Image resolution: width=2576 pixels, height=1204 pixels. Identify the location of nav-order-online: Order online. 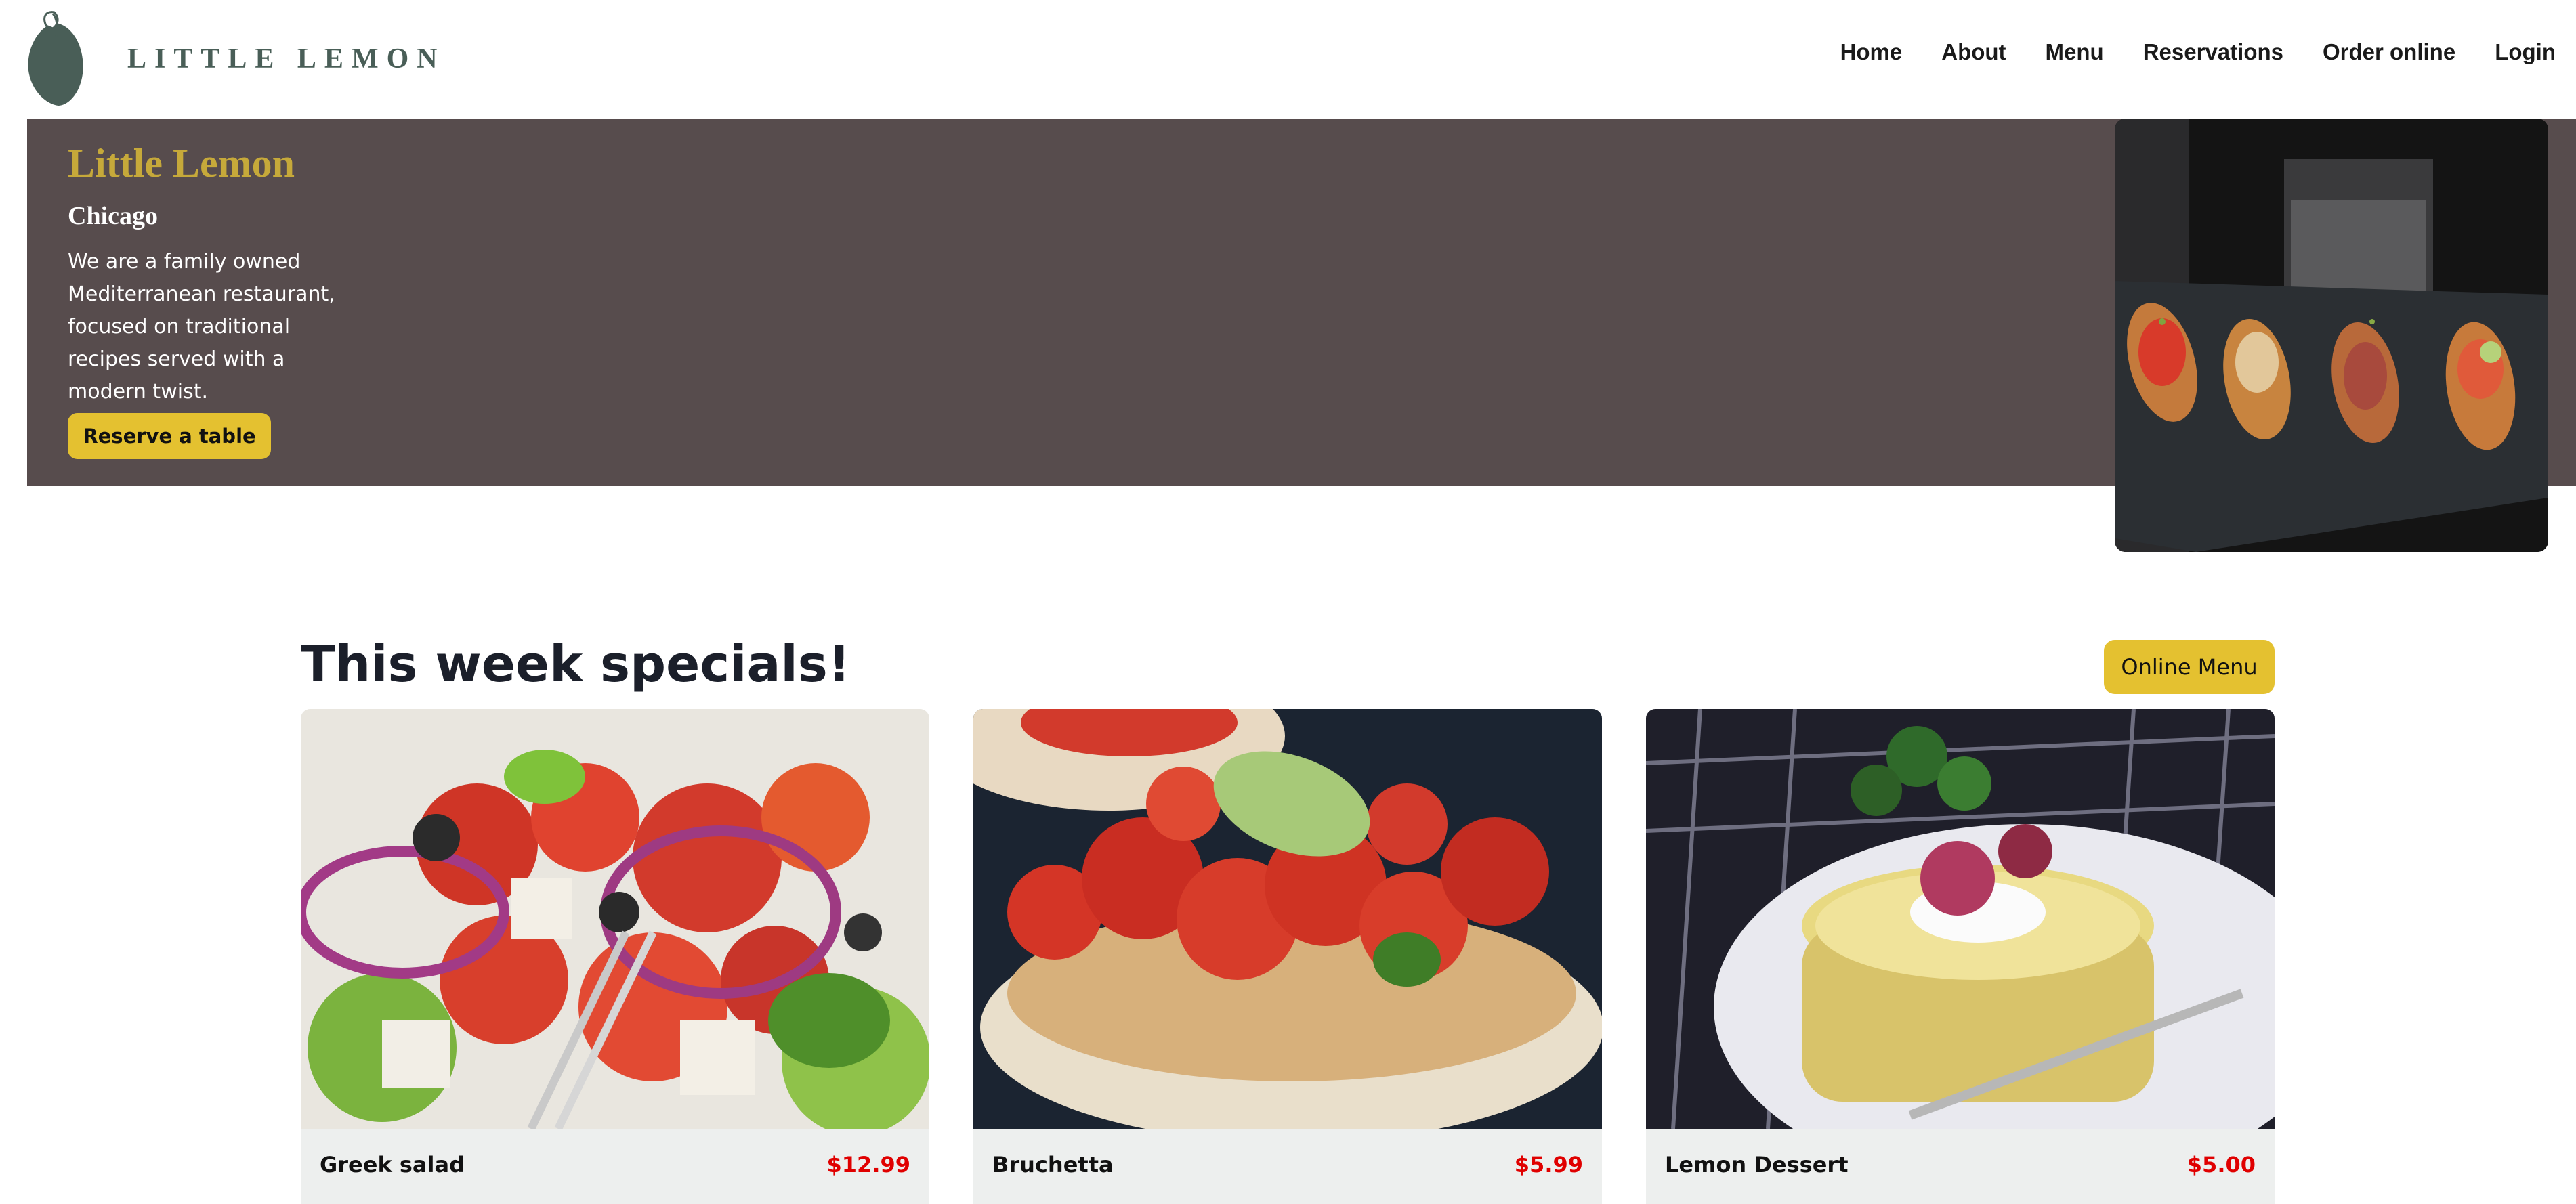
(2389, 52).